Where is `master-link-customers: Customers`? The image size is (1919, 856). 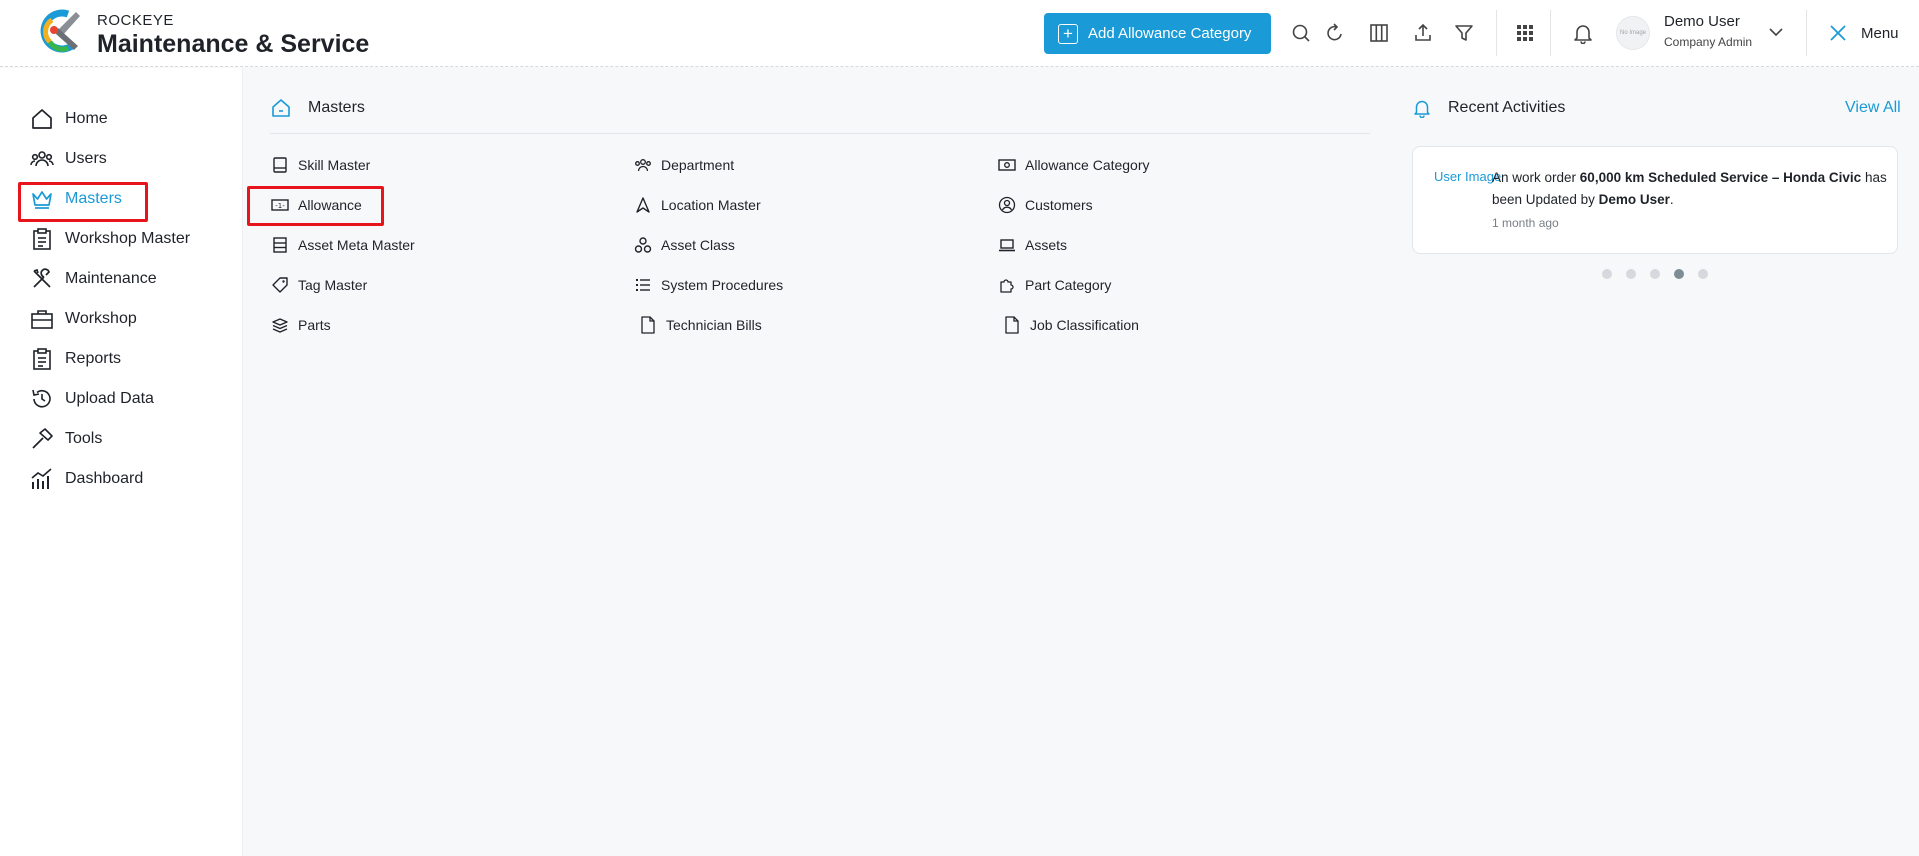 master-link-customers: Customers is located at coordinates (1045, 205).